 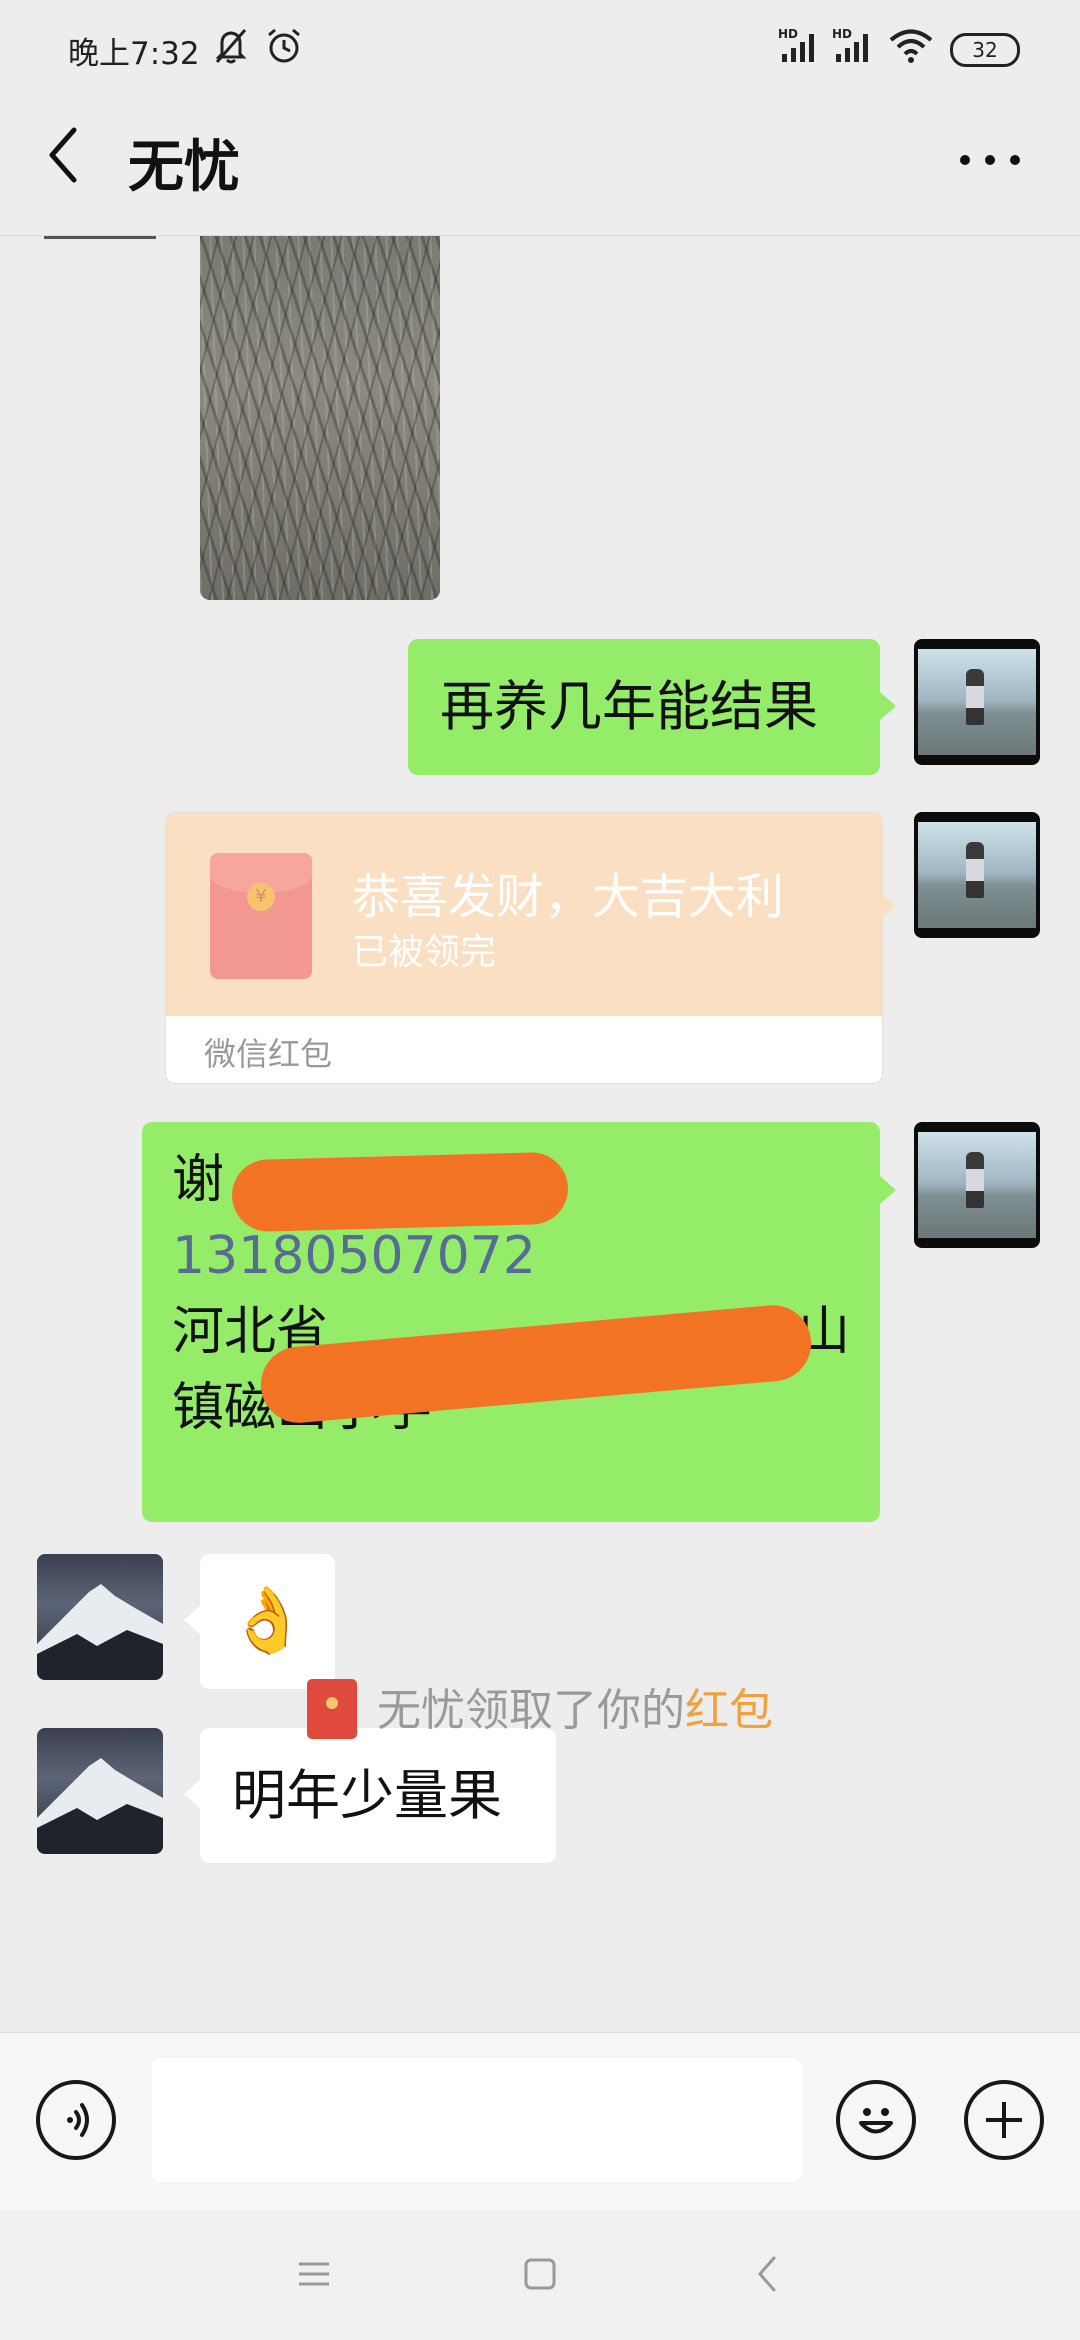 What do you see at coordinates (231, 46) in the screenshot?
I see `mute-icon` at bounding box center [231, 46].